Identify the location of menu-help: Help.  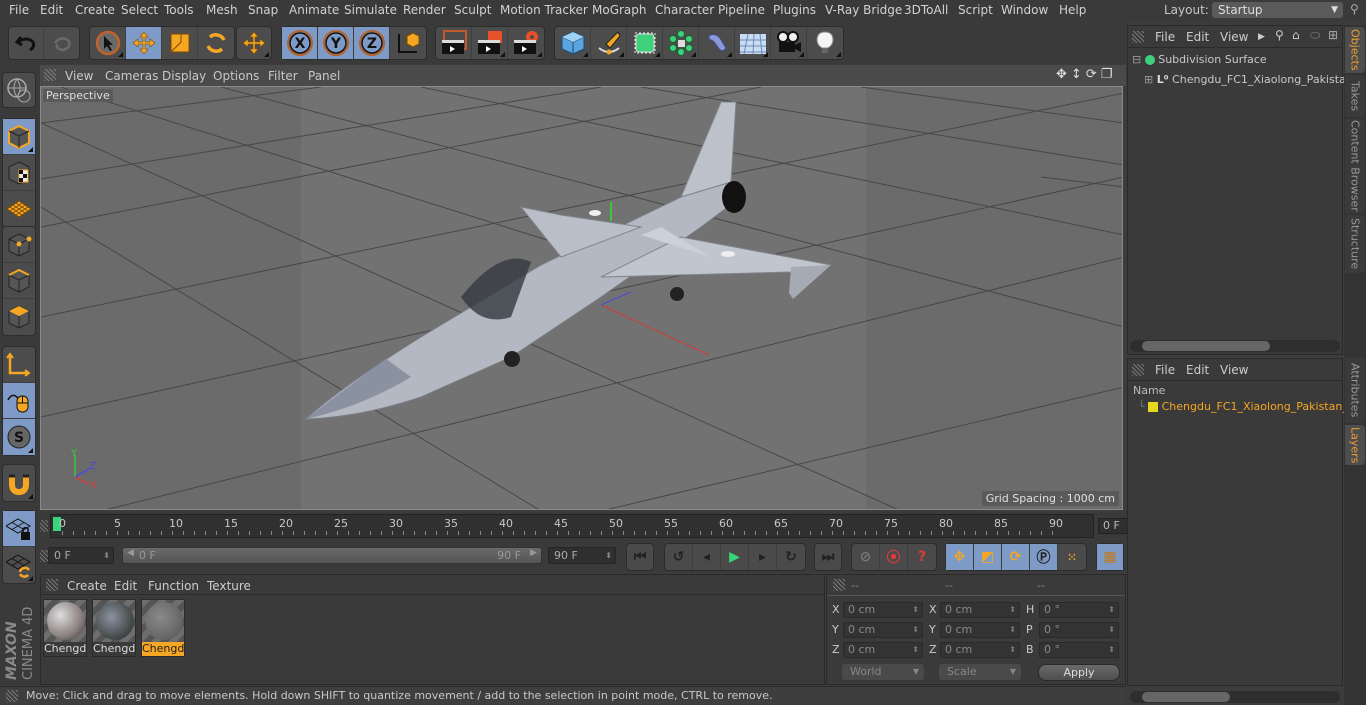
(1072, 10).